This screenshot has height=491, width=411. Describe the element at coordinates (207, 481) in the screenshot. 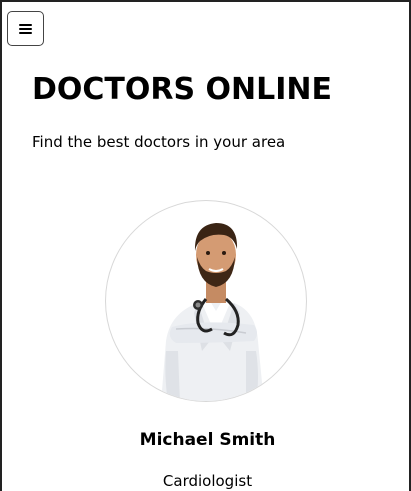

I see `doctor-specialty: Cardiologist` at that location.